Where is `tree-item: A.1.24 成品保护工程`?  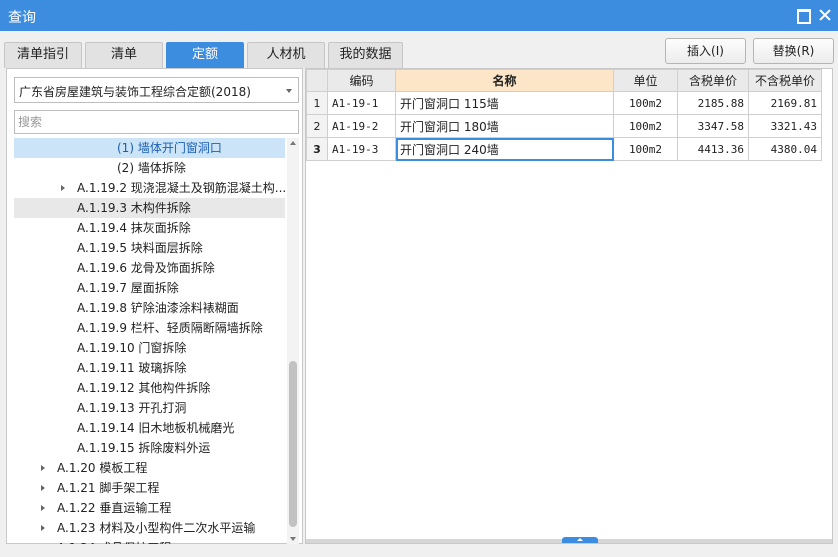 tree-item: A.1.24 成品保护工程 is located at coordinates (149, 541).